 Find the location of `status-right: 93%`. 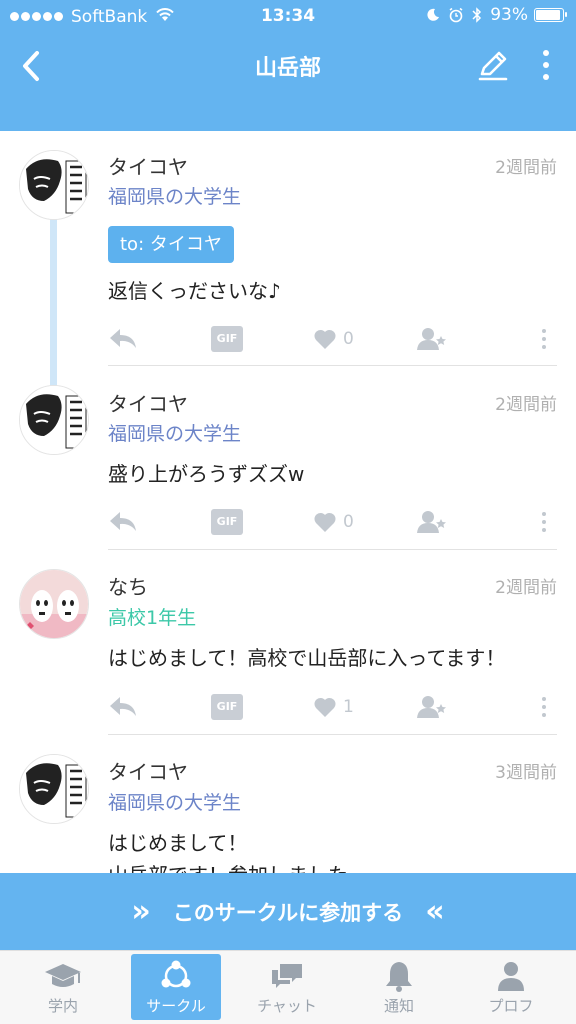

status-right: 93% is located at coordinates (492, 15).